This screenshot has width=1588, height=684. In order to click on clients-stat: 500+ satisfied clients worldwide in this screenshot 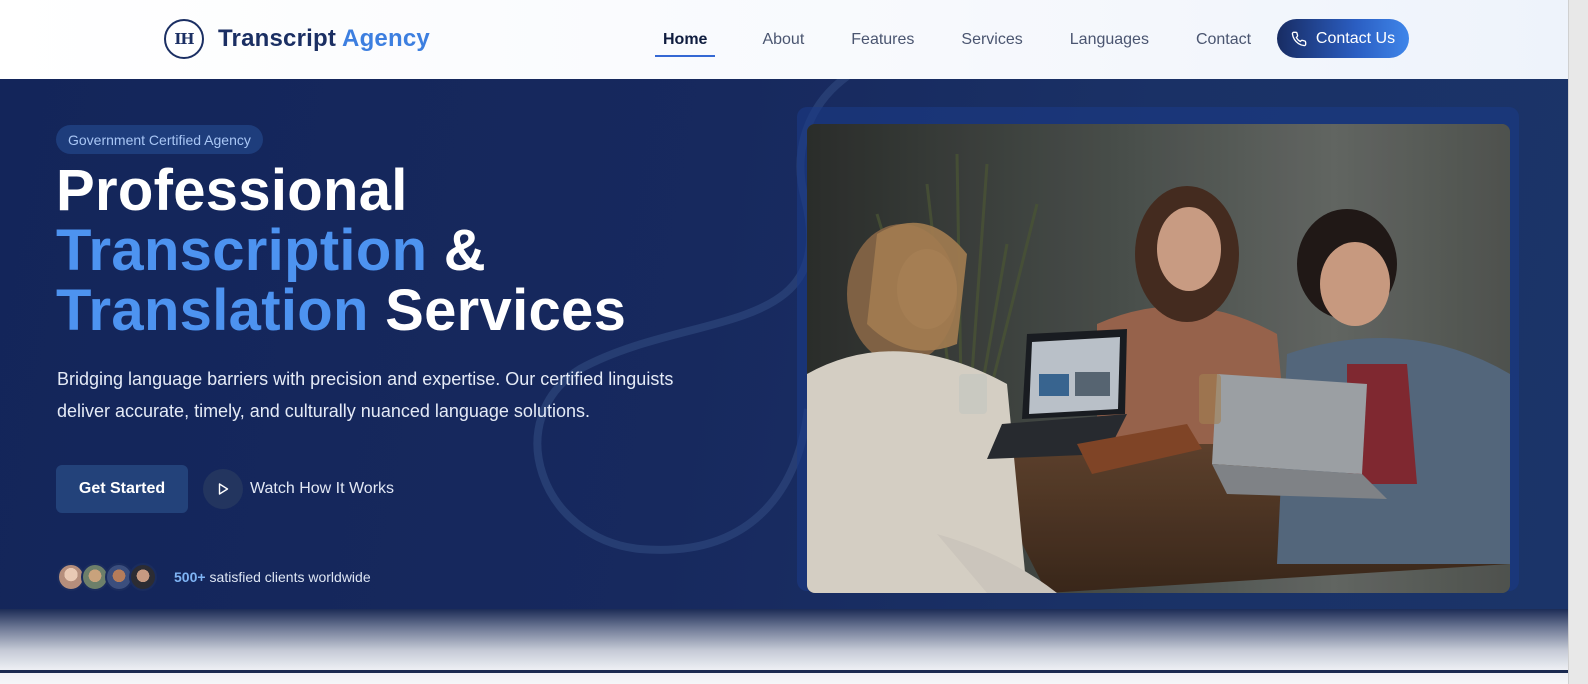, I will do `click(272, 577)`.